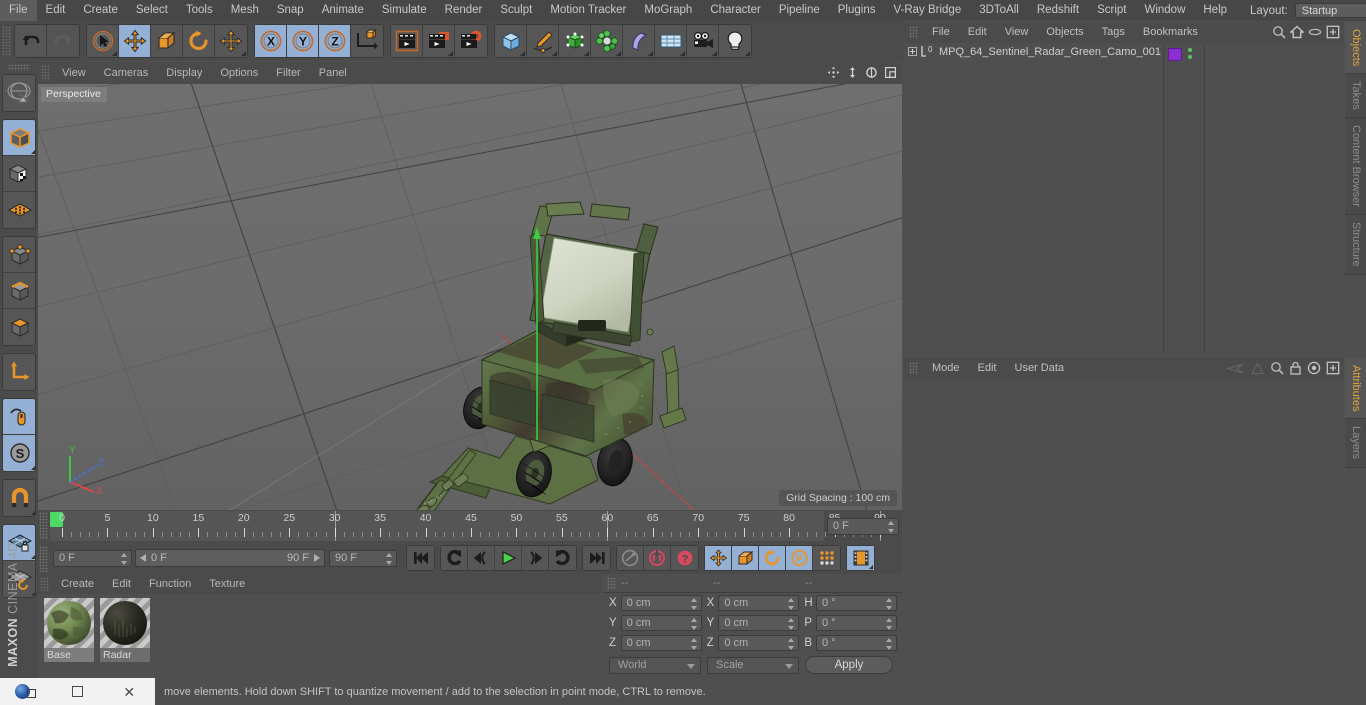 Image resolution: width=1366 pixels, height=705 pixels. What do you see at coordinates (946, 368) in the screenshot?
I see `attribute-menu-mode: Mode` at bounding box center [946, 368].